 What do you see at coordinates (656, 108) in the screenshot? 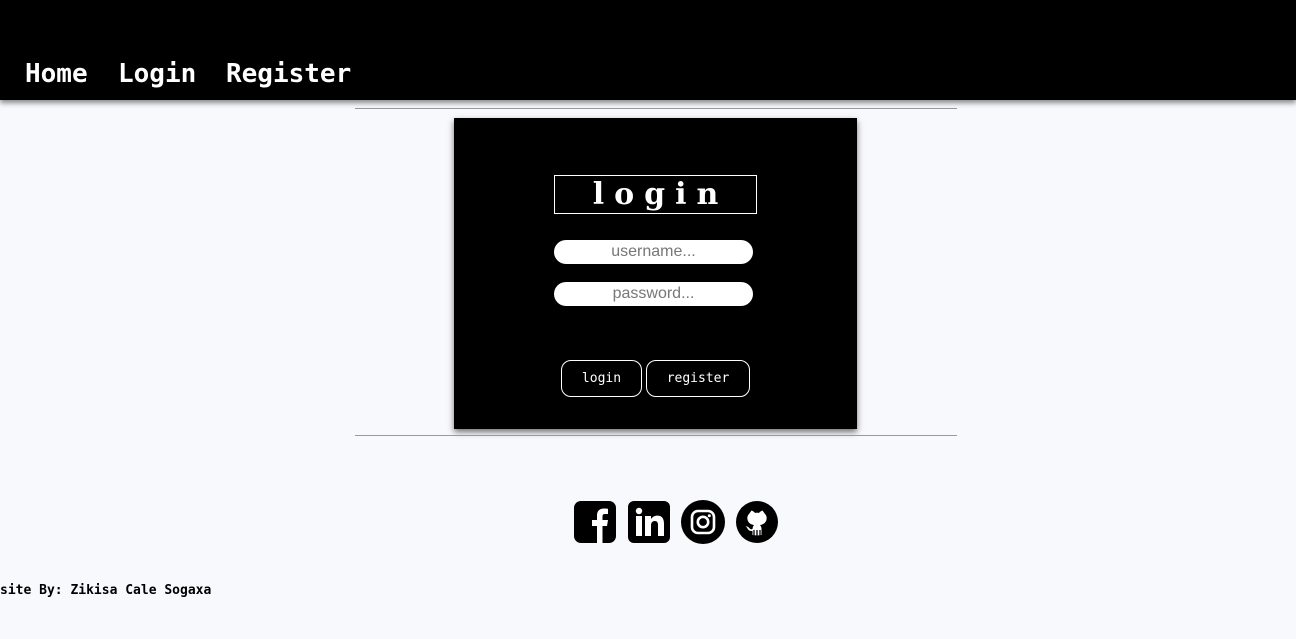
I see `top-divider` at bounding box center [656, 108].